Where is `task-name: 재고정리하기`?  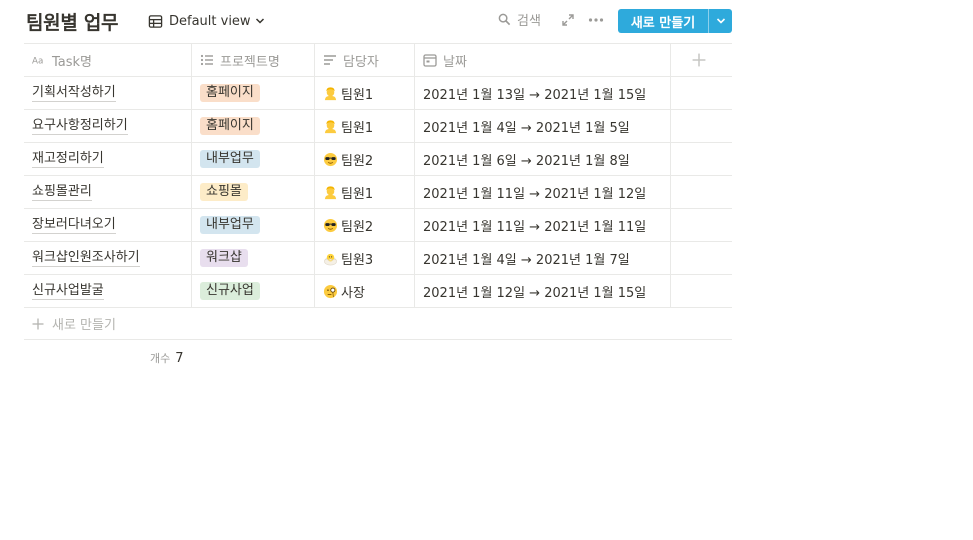
task-name: 재고정리하기 is located at coordinates (68, 159).